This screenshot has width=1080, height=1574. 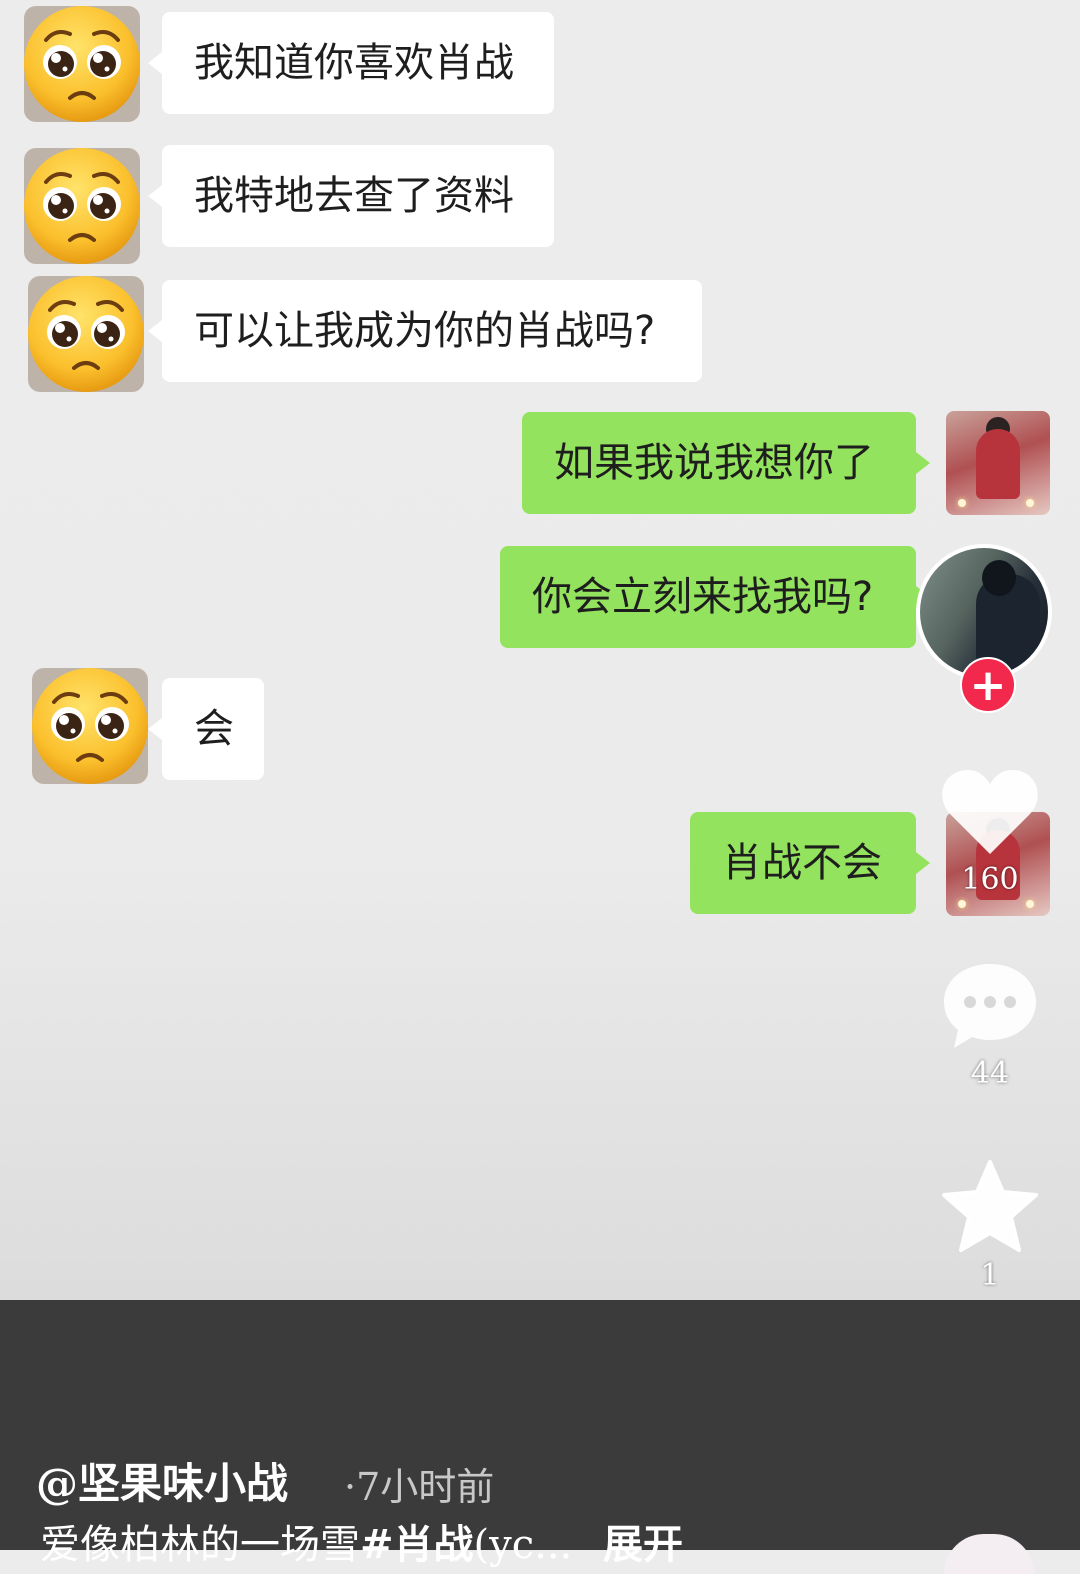 I want to click on user-avatar, so click(x=998, y=463).